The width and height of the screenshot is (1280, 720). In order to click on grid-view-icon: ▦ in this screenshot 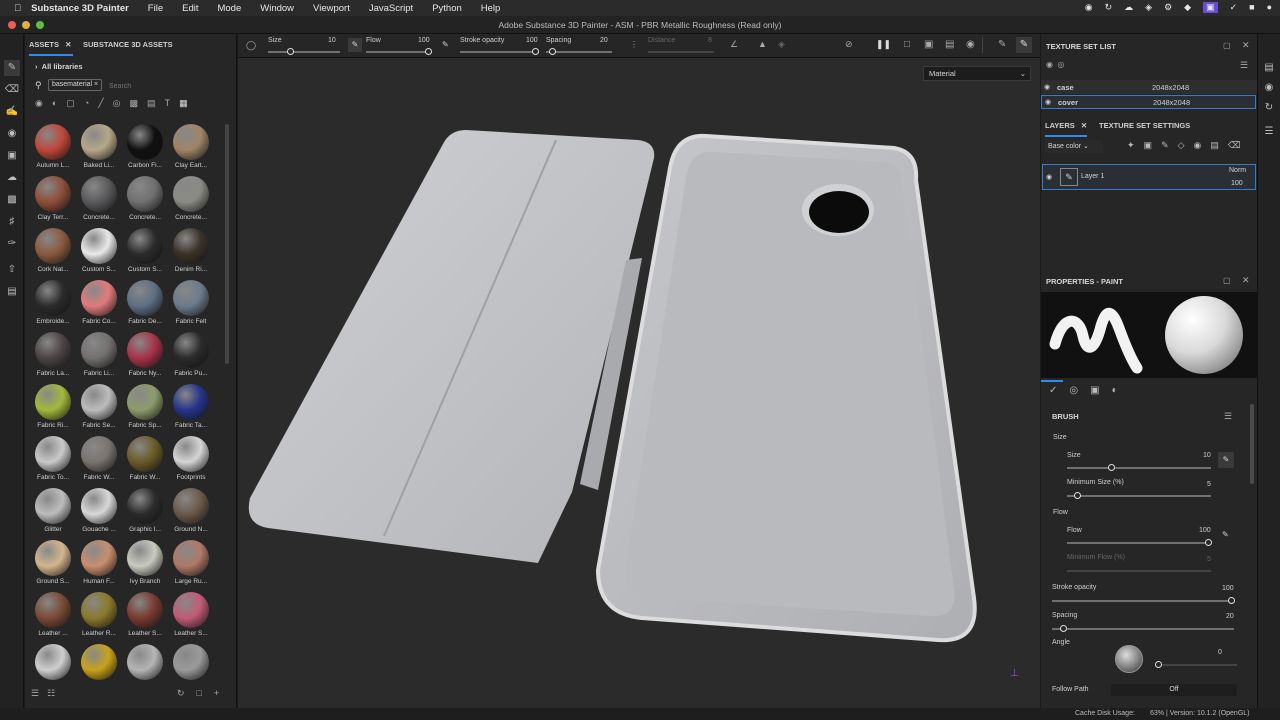, I will do `click(183, 103)`.